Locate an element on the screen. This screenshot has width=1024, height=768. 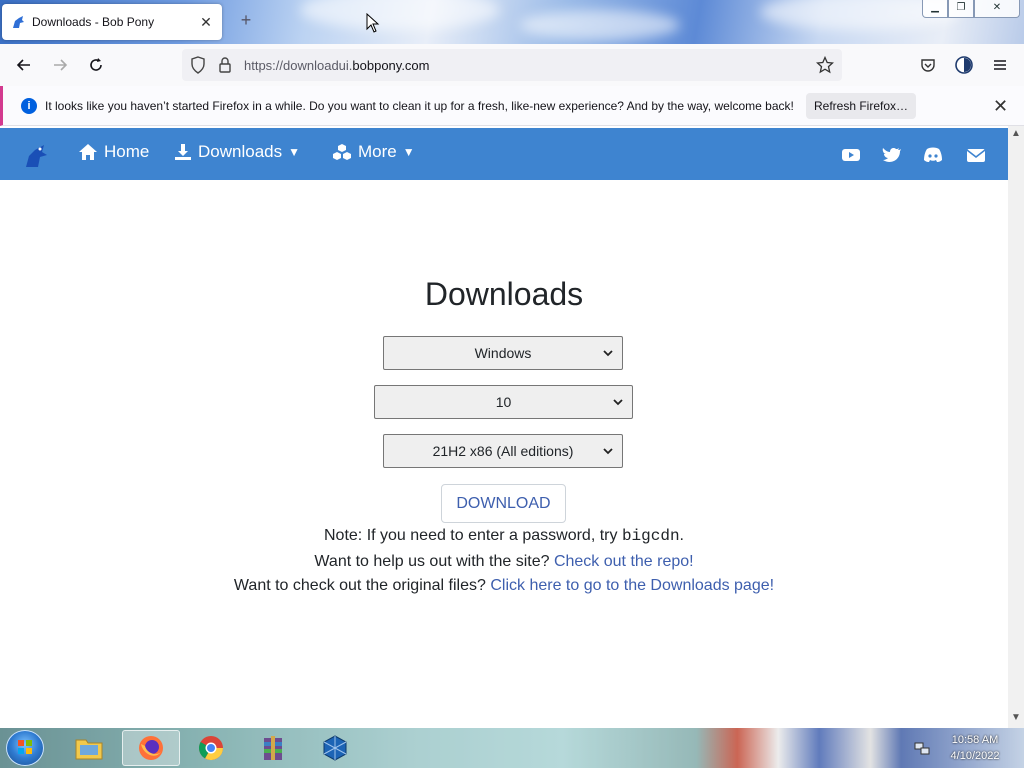
folder-icon is located at coordinates (89, 749).